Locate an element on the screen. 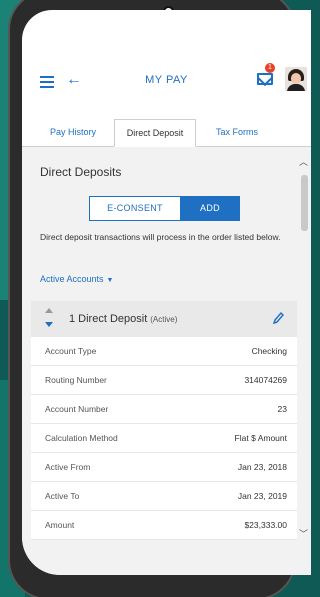 This screenshot has height=597, width=320. detail-row: Amount $23,333.00 is located at coordinates (164, 525).